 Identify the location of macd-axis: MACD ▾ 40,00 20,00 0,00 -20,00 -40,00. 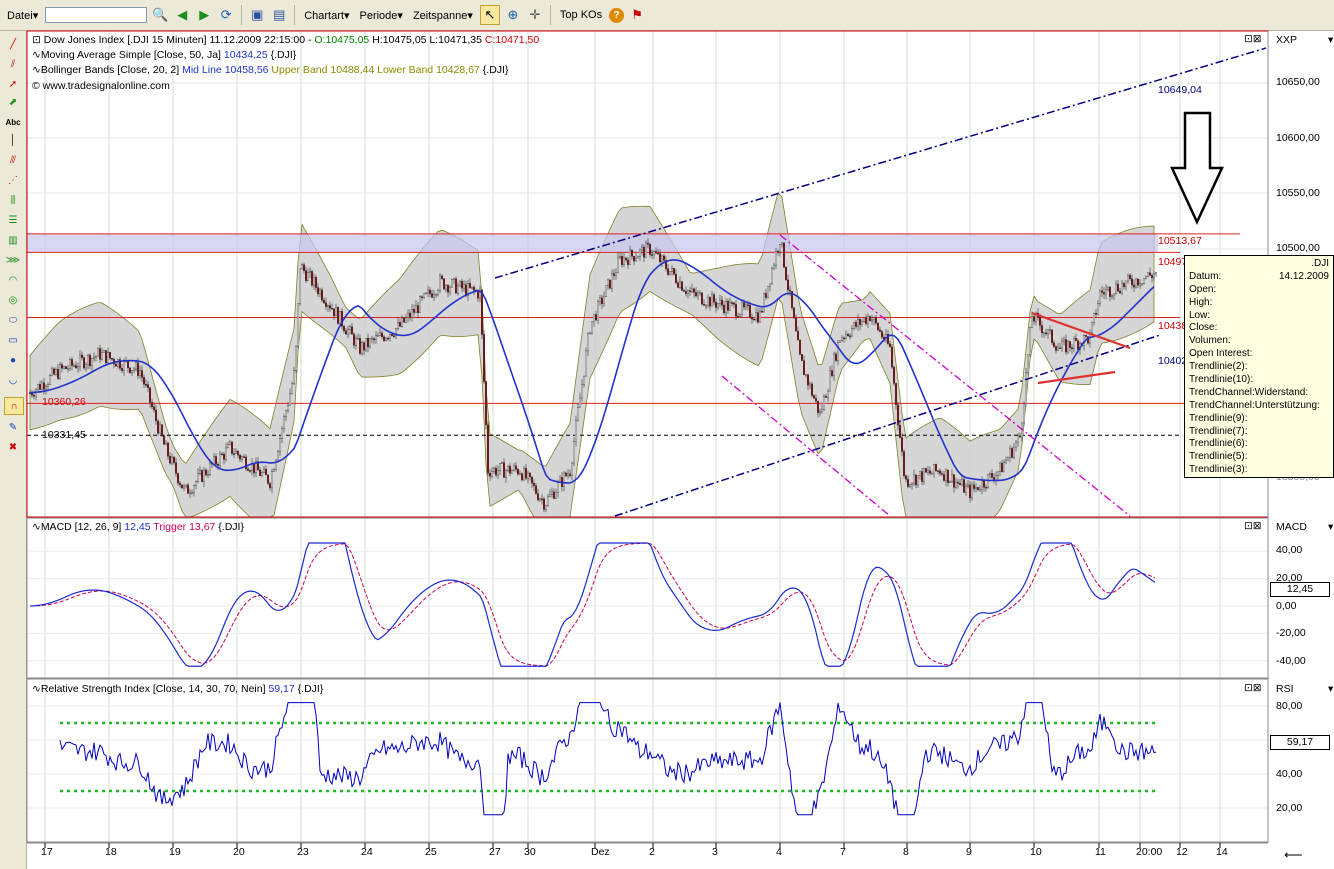
(1302, 598).